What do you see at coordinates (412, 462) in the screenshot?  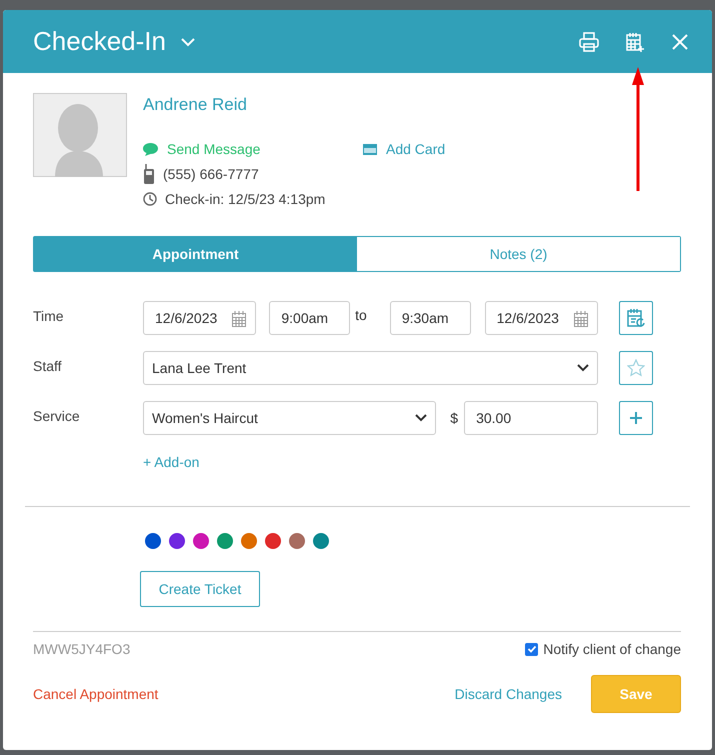 I see `add-on-link: + Add-on` at bounding box center [412, 462].